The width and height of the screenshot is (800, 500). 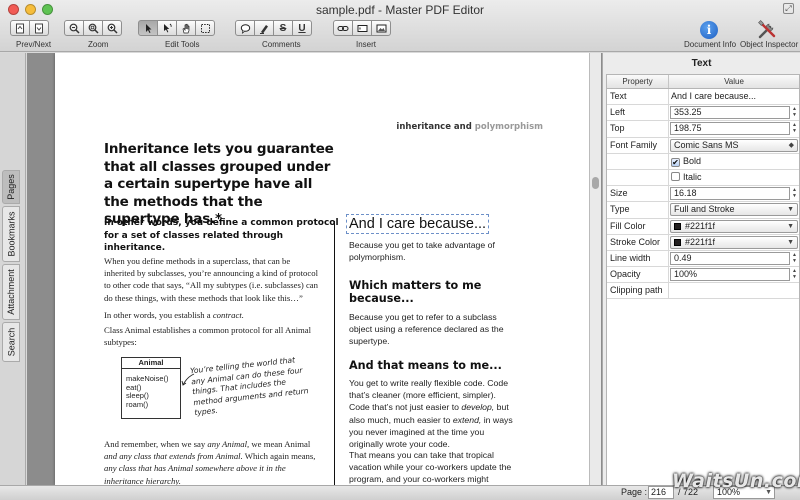 I want to click on object-inspector-button, so click(x=767, y=30).